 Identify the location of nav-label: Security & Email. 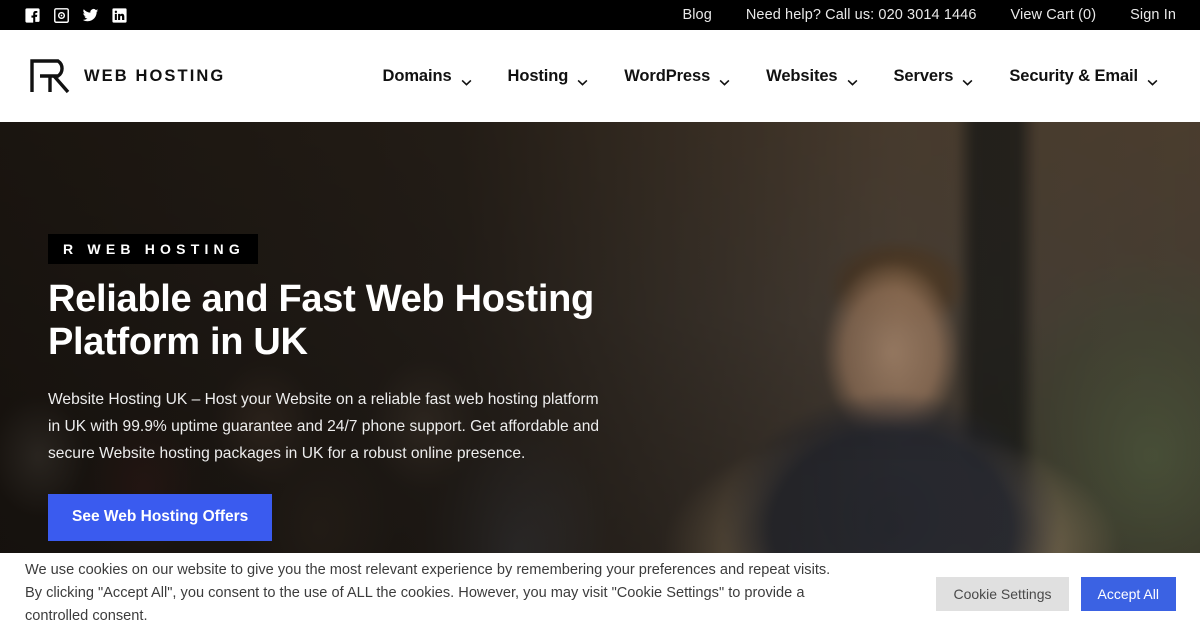
(1073, 75).